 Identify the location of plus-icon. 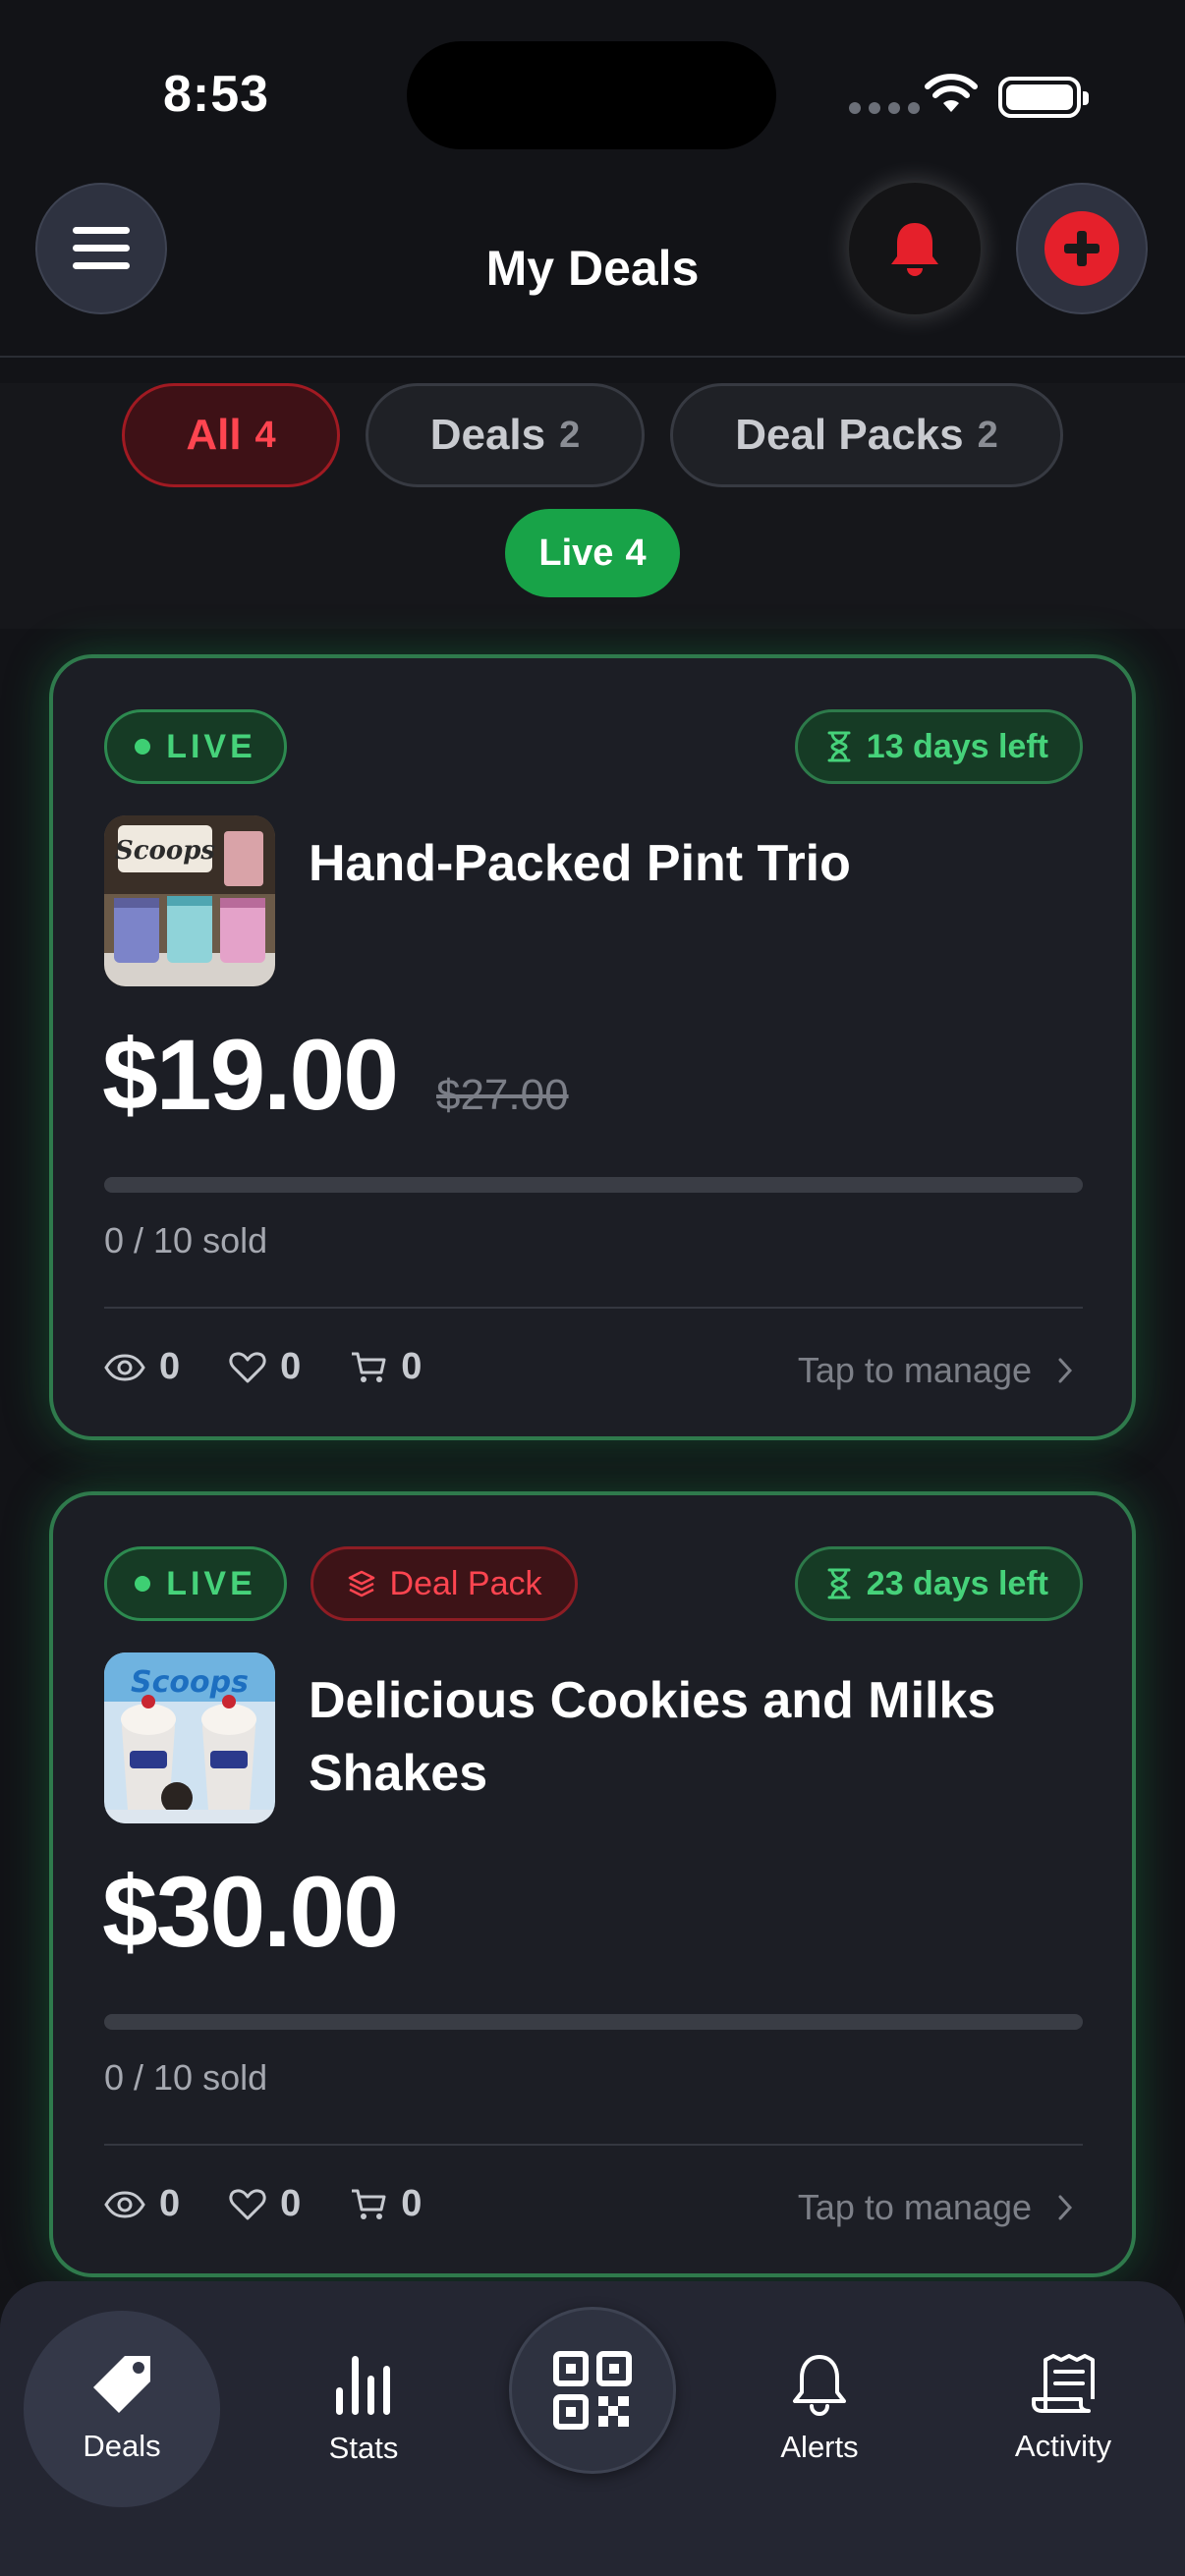
(1081, 248).